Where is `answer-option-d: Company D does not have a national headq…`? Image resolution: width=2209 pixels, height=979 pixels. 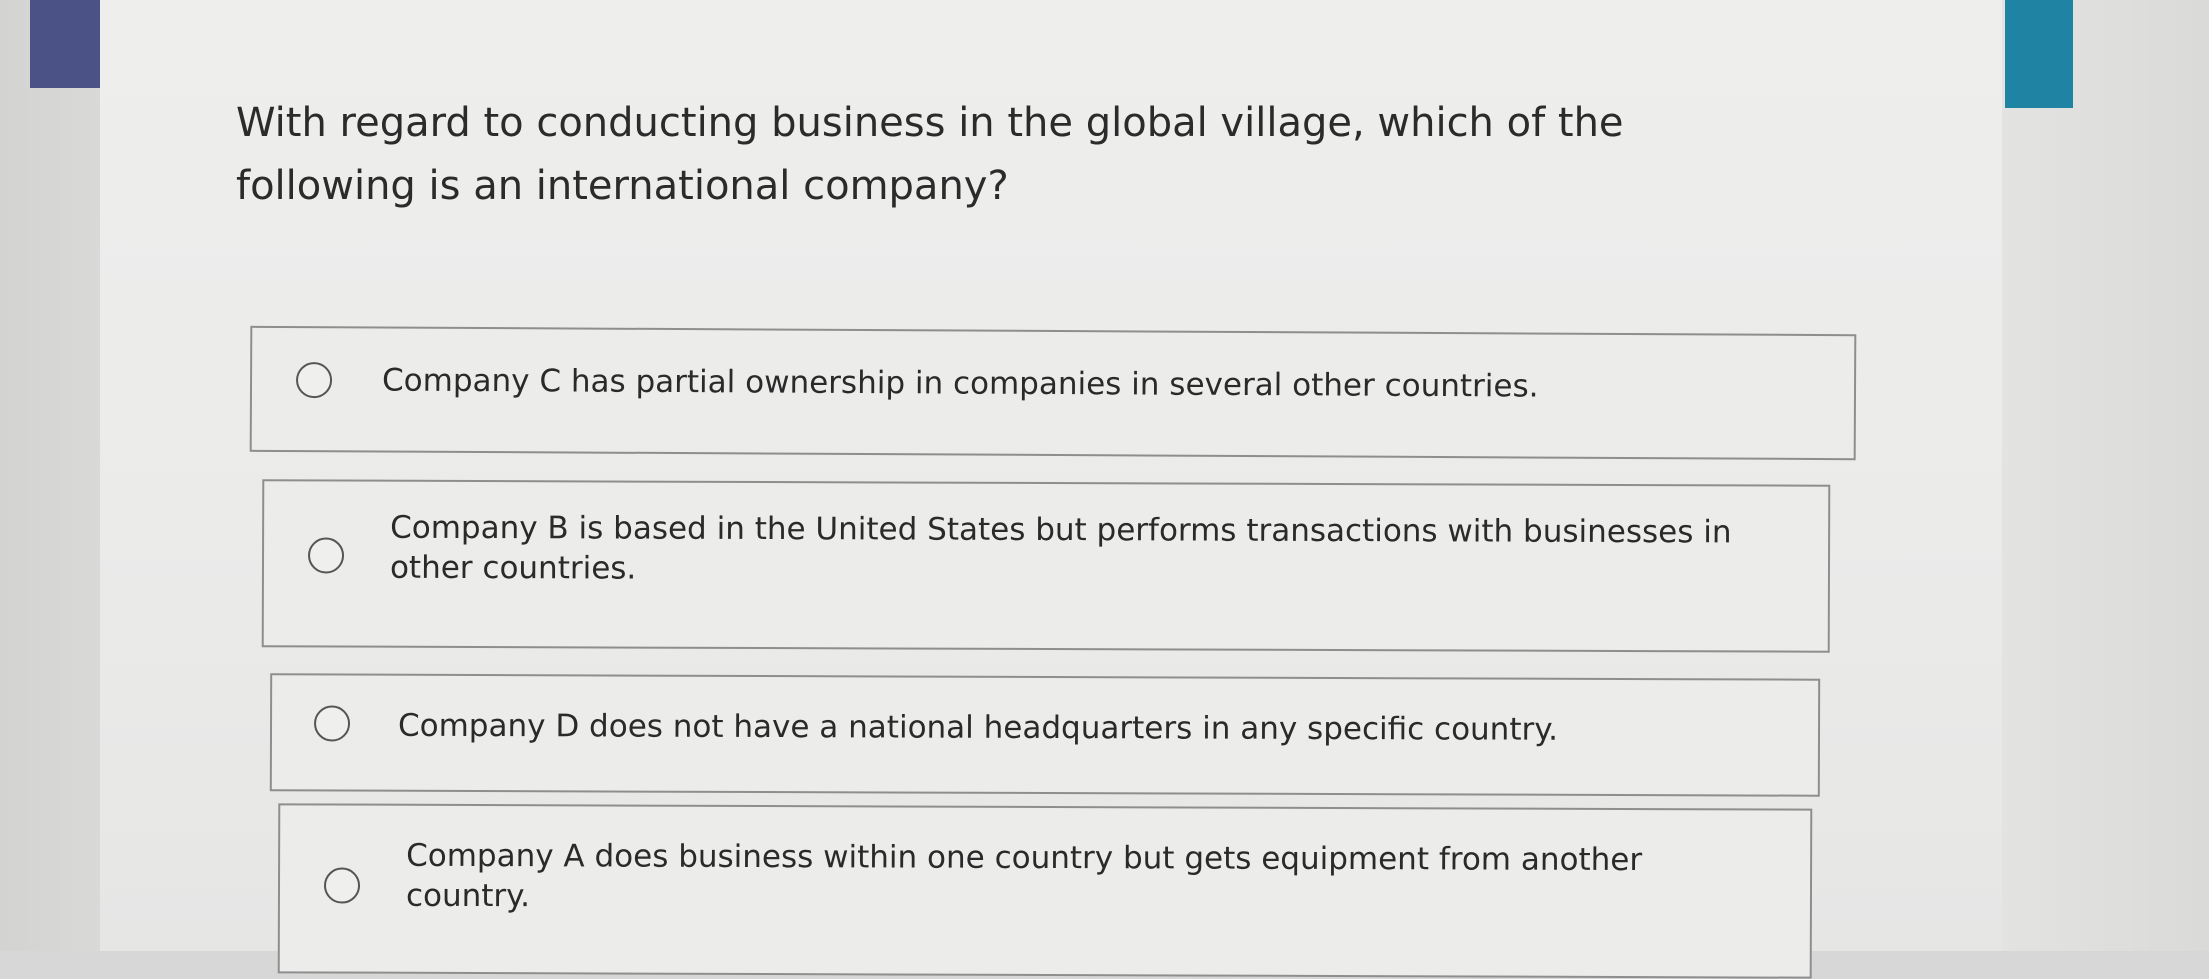
answer-option-d: Company D does not have a national headq… is located at coordinates (1045, 735).